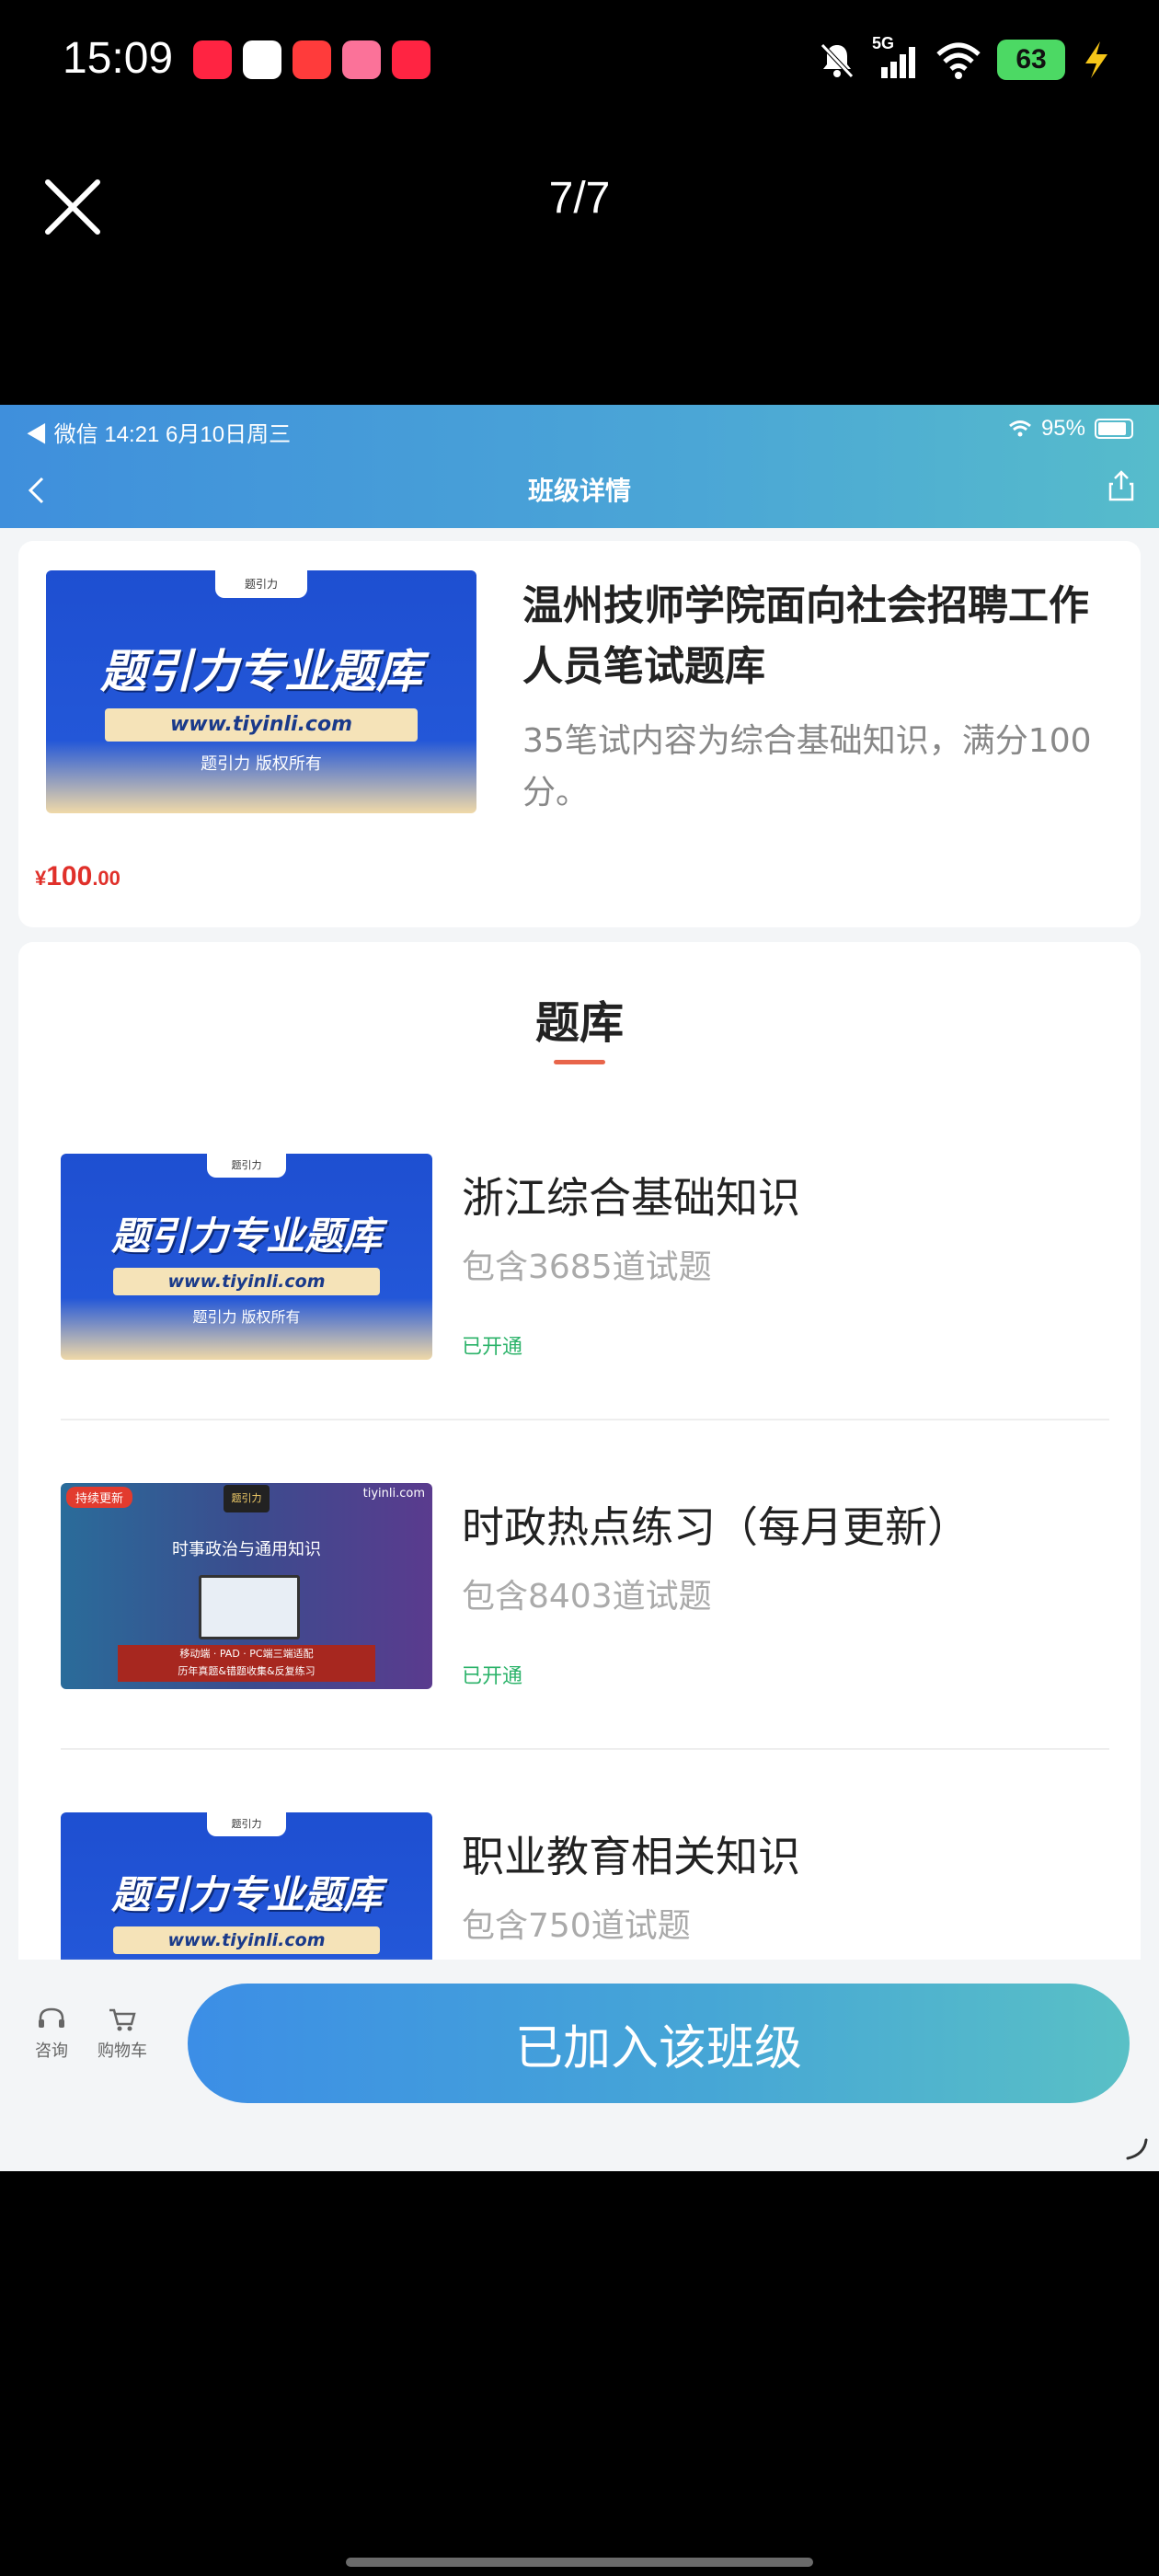 The image size is (1159, 2576). I want to click on thumb-badge: 持续更新, so click(99, 1497).